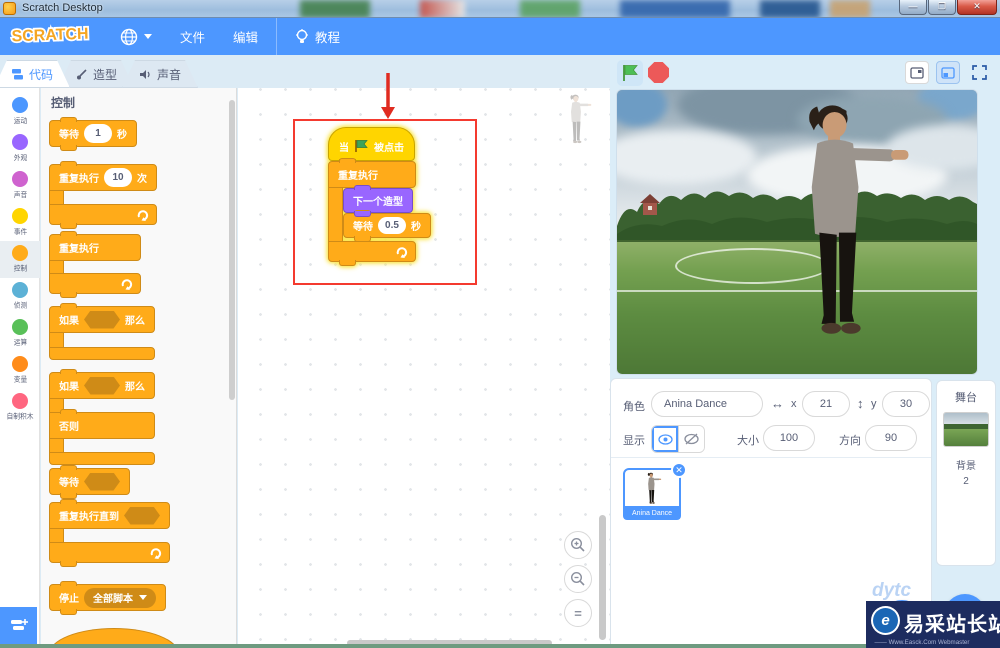 This screenshot has height=648, width=1000. Describe the element at coordinates (789, 438) in the screenshot. I see `size-input: 100` at that location.